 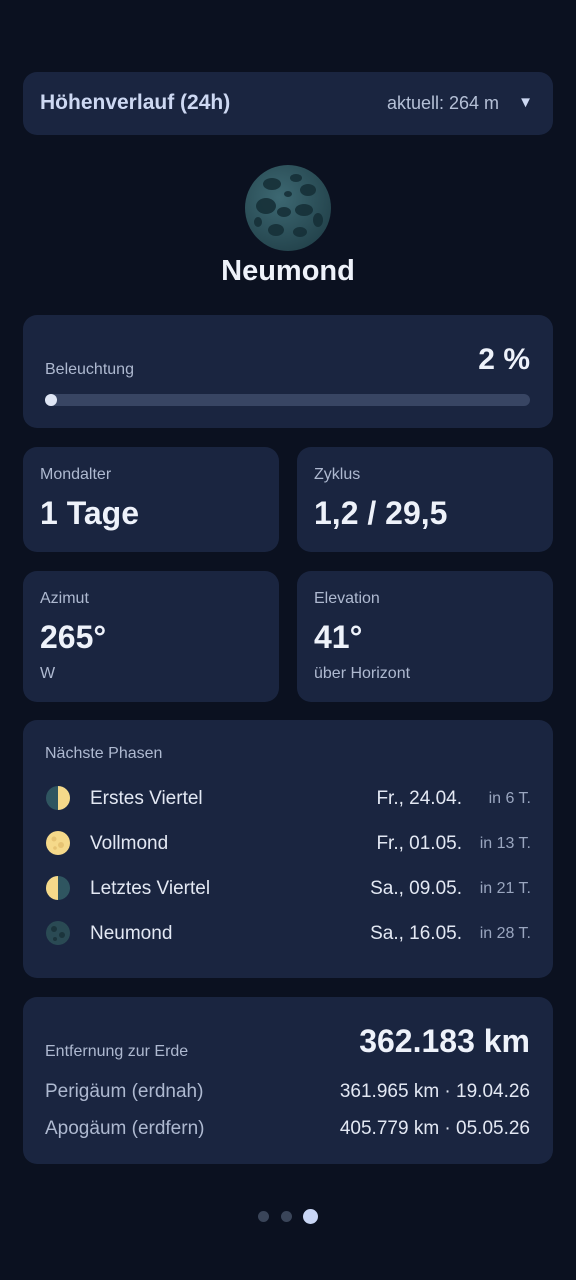 I want to click on phase-row-date: Sa., 09.05., so click(x=416, y=888).